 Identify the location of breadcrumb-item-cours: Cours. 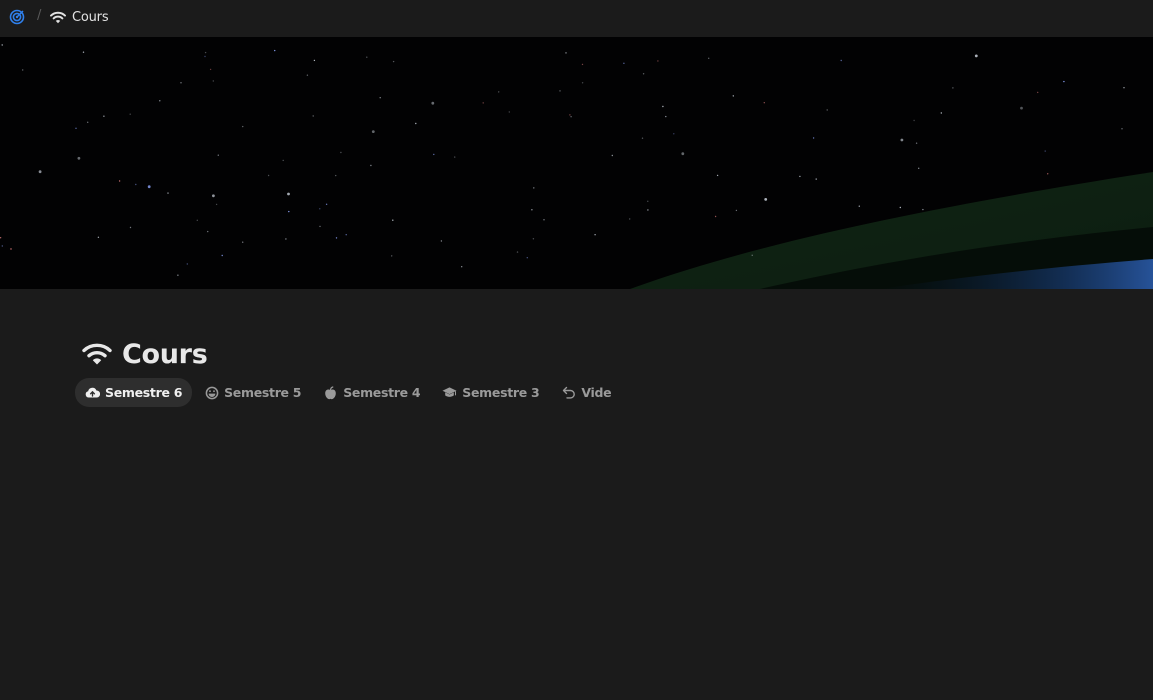
(79, 17).